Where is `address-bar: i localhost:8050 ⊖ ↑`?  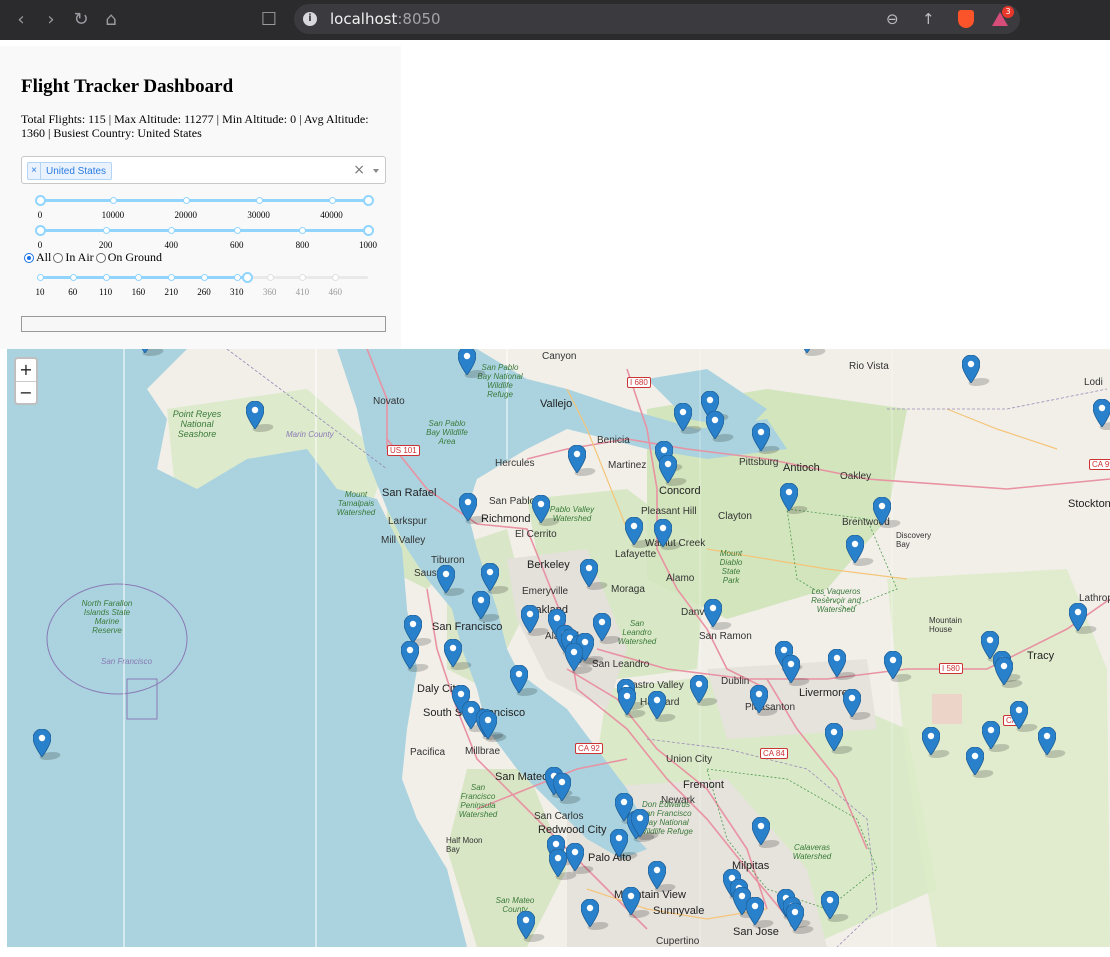 address-bar: i localhost:8050 ⊖ ↑ is located at coordinates (657, 19).